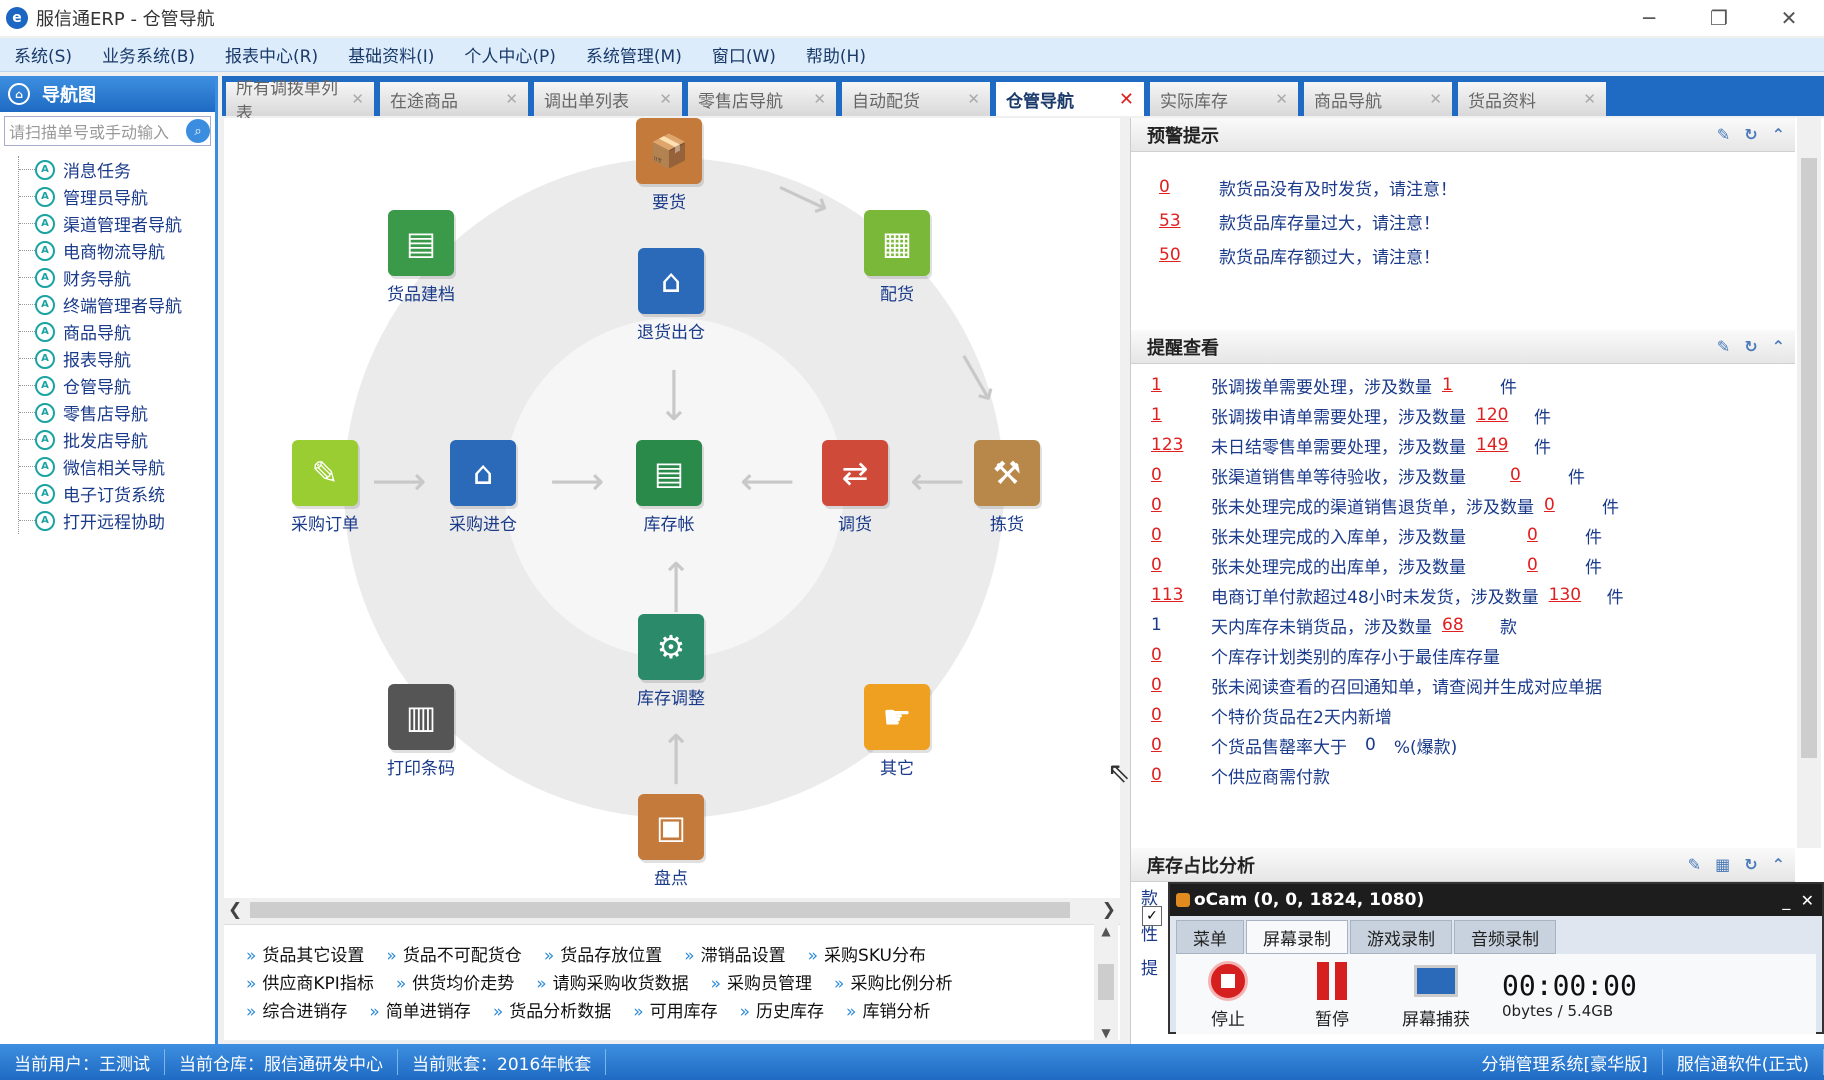 This screenshot has width=1824, height=1080. Describe the element at coordinates (1228, 994) in the screenshot. I see `ocam-stop-button: 停止` at that location.